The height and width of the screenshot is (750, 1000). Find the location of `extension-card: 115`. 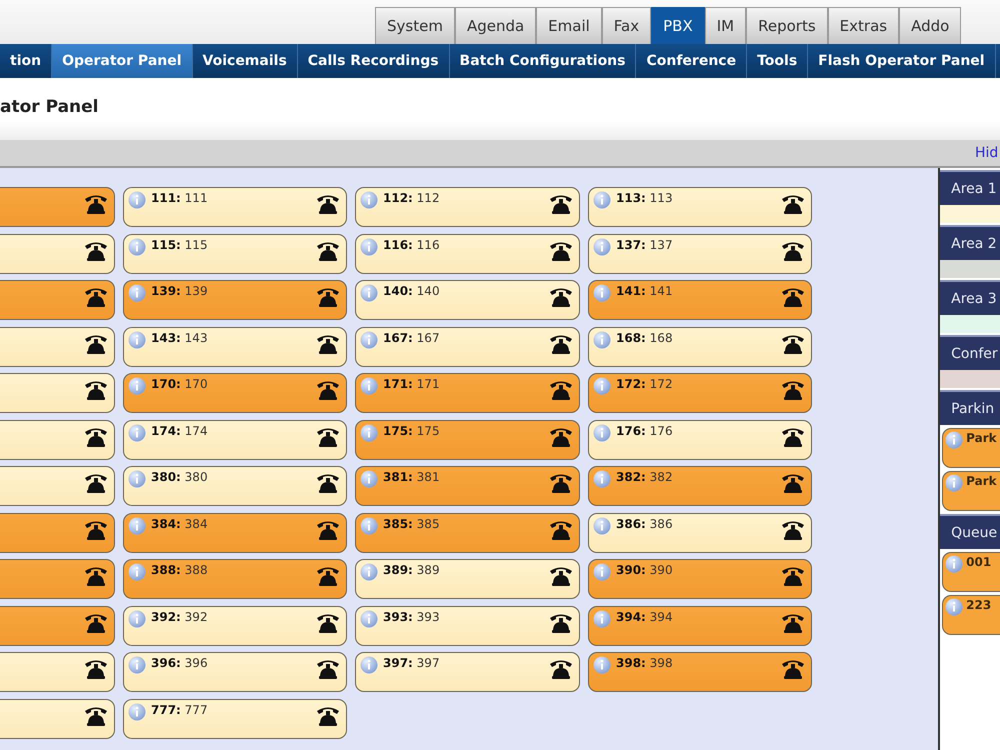

extension-card: 115 is located at coordinates (235, 254).